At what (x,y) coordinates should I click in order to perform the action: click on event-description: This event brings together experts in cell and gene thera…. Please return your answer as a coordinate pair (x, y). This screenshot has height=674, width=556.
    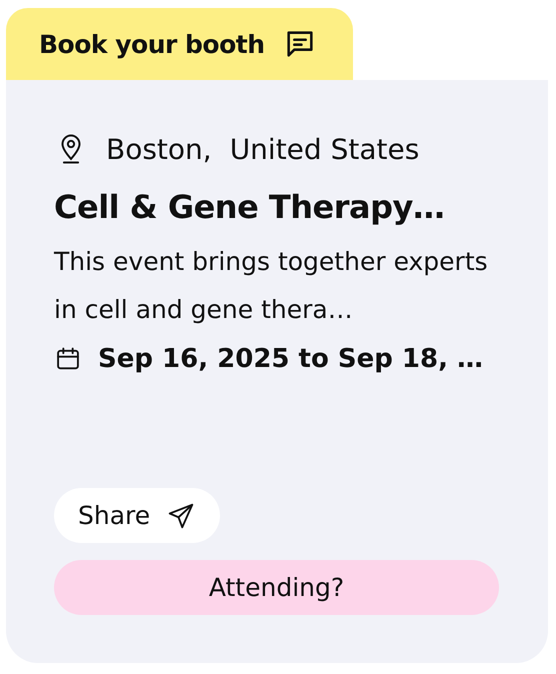
    Looking at the image, I should click on (271, 286).